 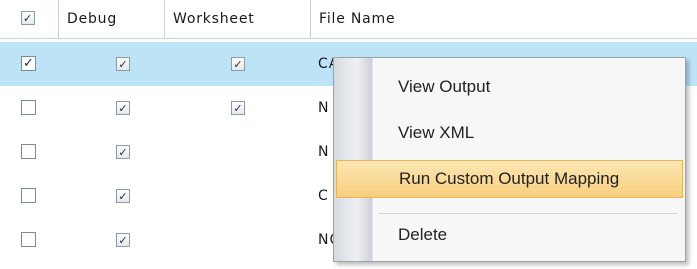 What do you see at coordinates (509, 235) in the screenshot?
I see `menu-item-delete: Delete` at bounding box center [509, 235].